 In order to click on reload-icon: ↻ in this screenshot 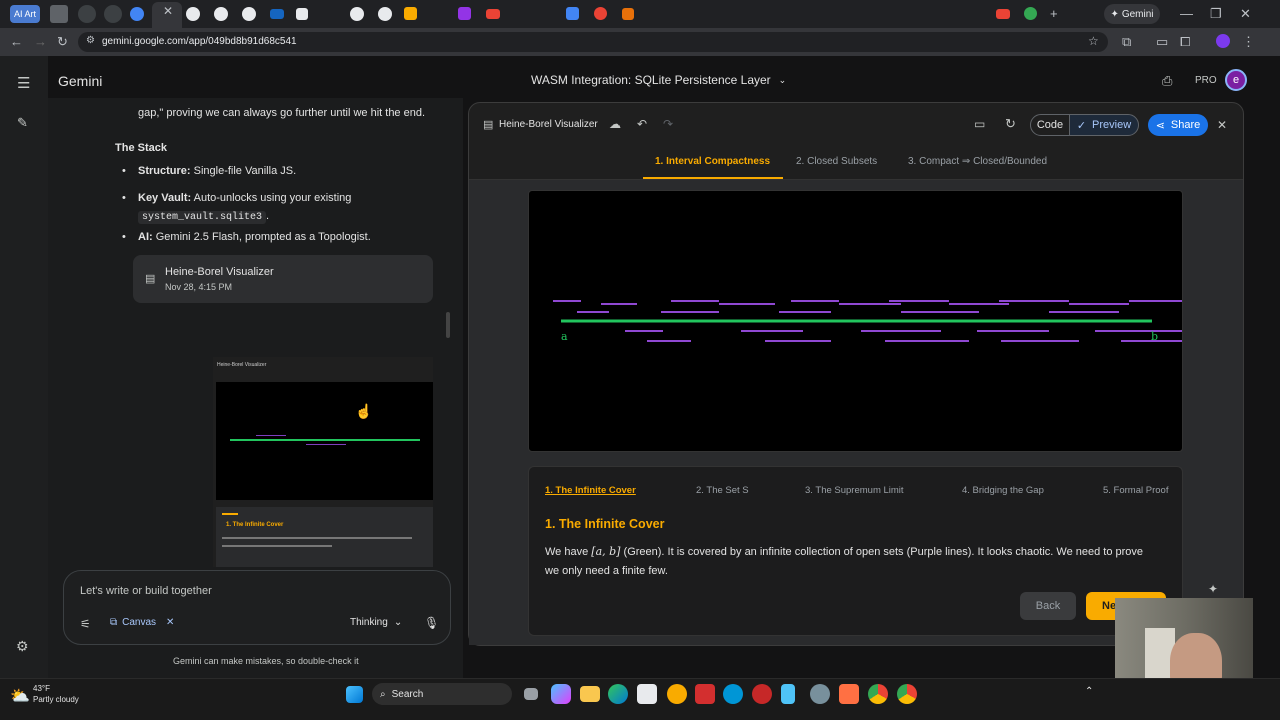, I will do `click(62, 41)`.